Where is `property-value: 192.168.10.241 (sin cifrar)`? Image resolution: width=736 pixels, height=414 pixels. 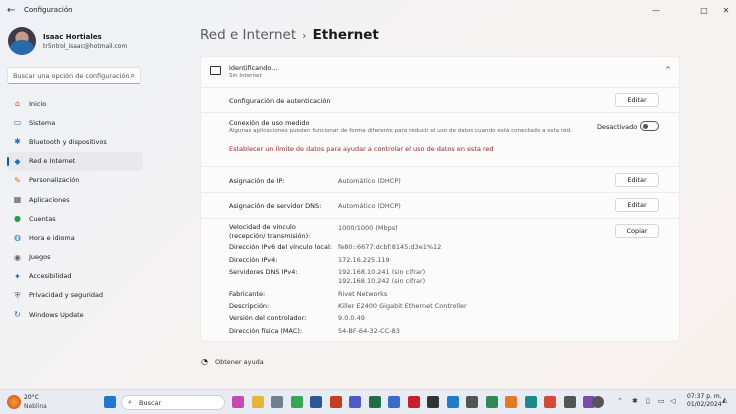
property-value: 192.168.10.241 (sin cifrar) is located at coordinates (382, 272).